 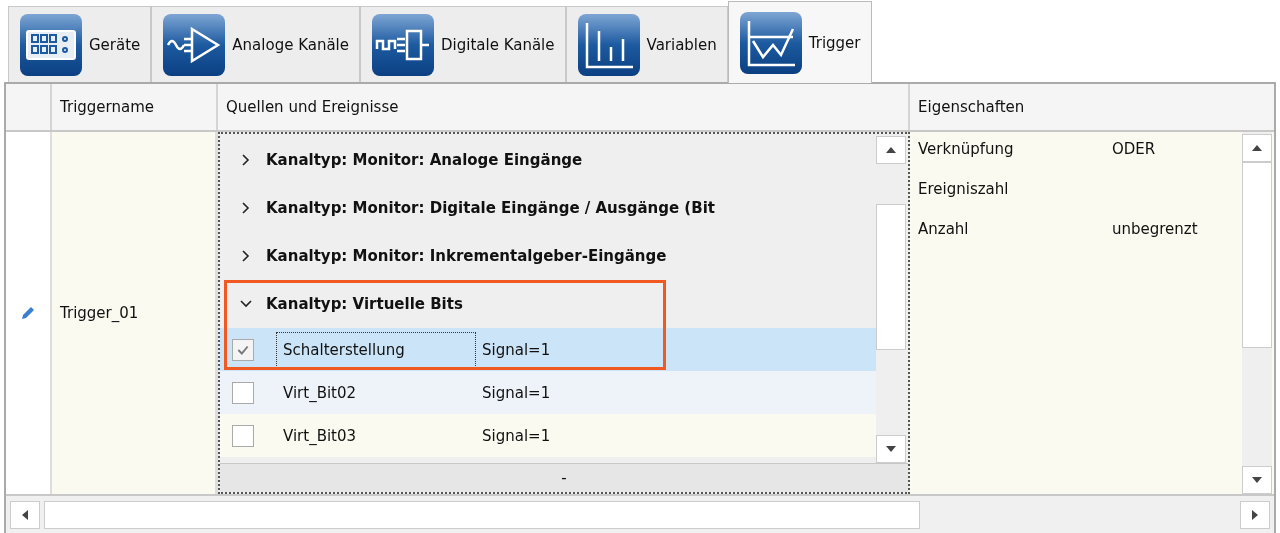 I want to click on signal-name: Virt_Bit02, so click(x=320, y=393).